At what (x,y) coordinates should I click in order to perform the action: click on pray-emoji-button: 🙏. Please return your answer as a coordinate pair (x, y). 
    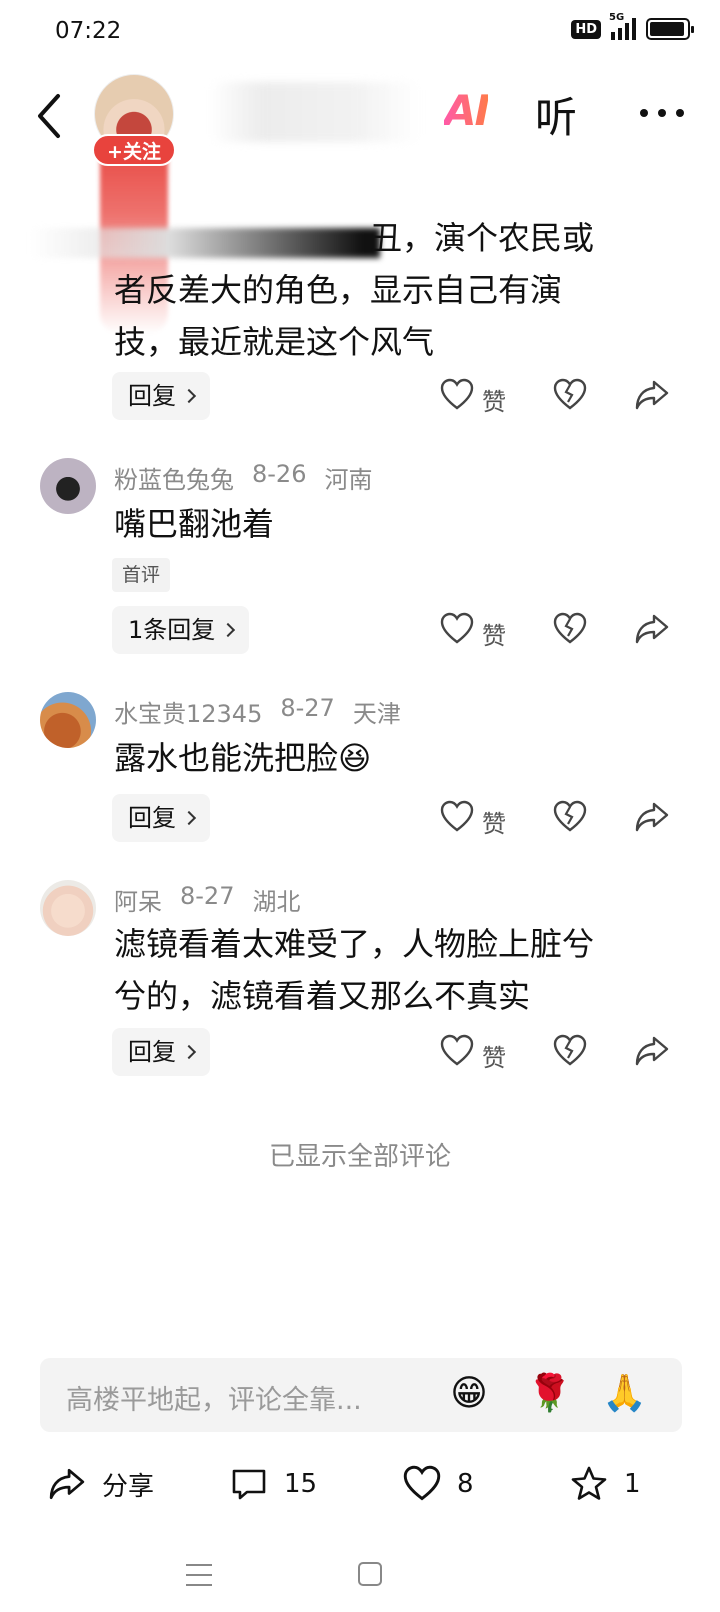
    Looking at the image, I should click on (624, 1394).